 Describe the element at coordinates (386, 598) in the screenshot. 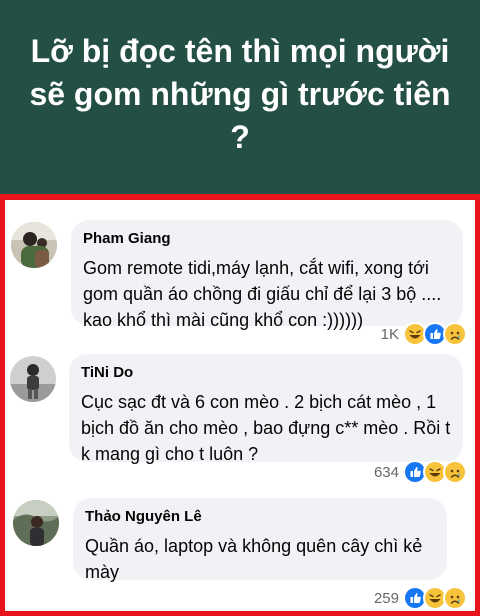

I see `reaction-count: 259` at that location.